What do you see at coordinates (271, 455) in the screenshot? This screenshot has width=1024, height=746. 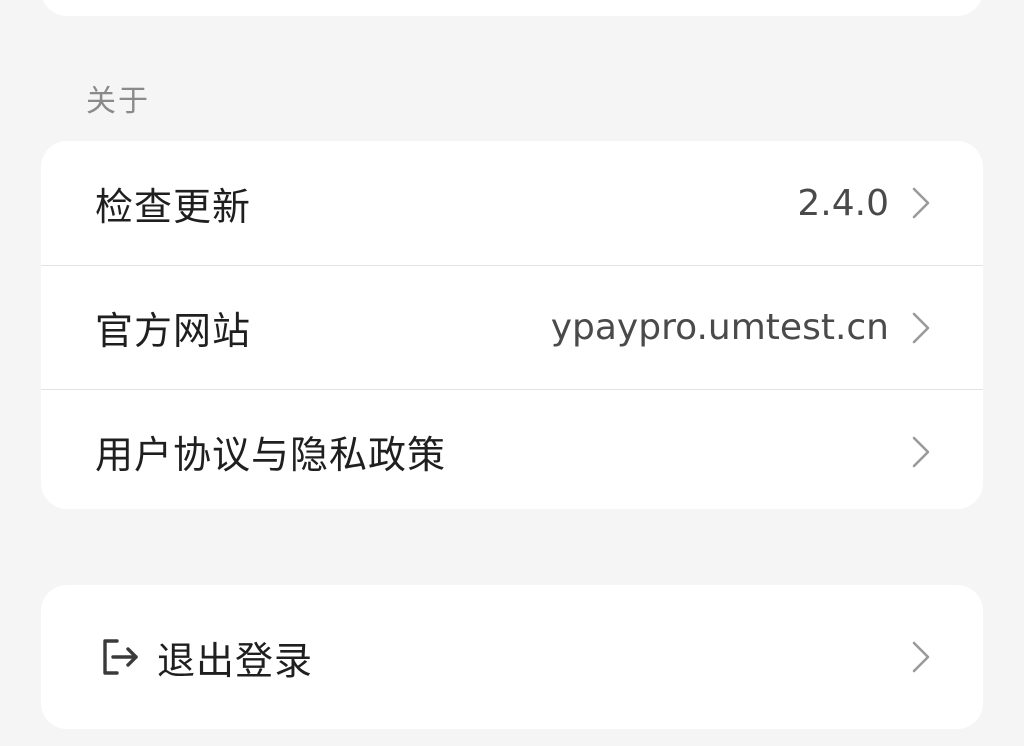 I see `user-agreement-privacy-label: 用户协议与隐私政策` at bounding box center [271, 455].